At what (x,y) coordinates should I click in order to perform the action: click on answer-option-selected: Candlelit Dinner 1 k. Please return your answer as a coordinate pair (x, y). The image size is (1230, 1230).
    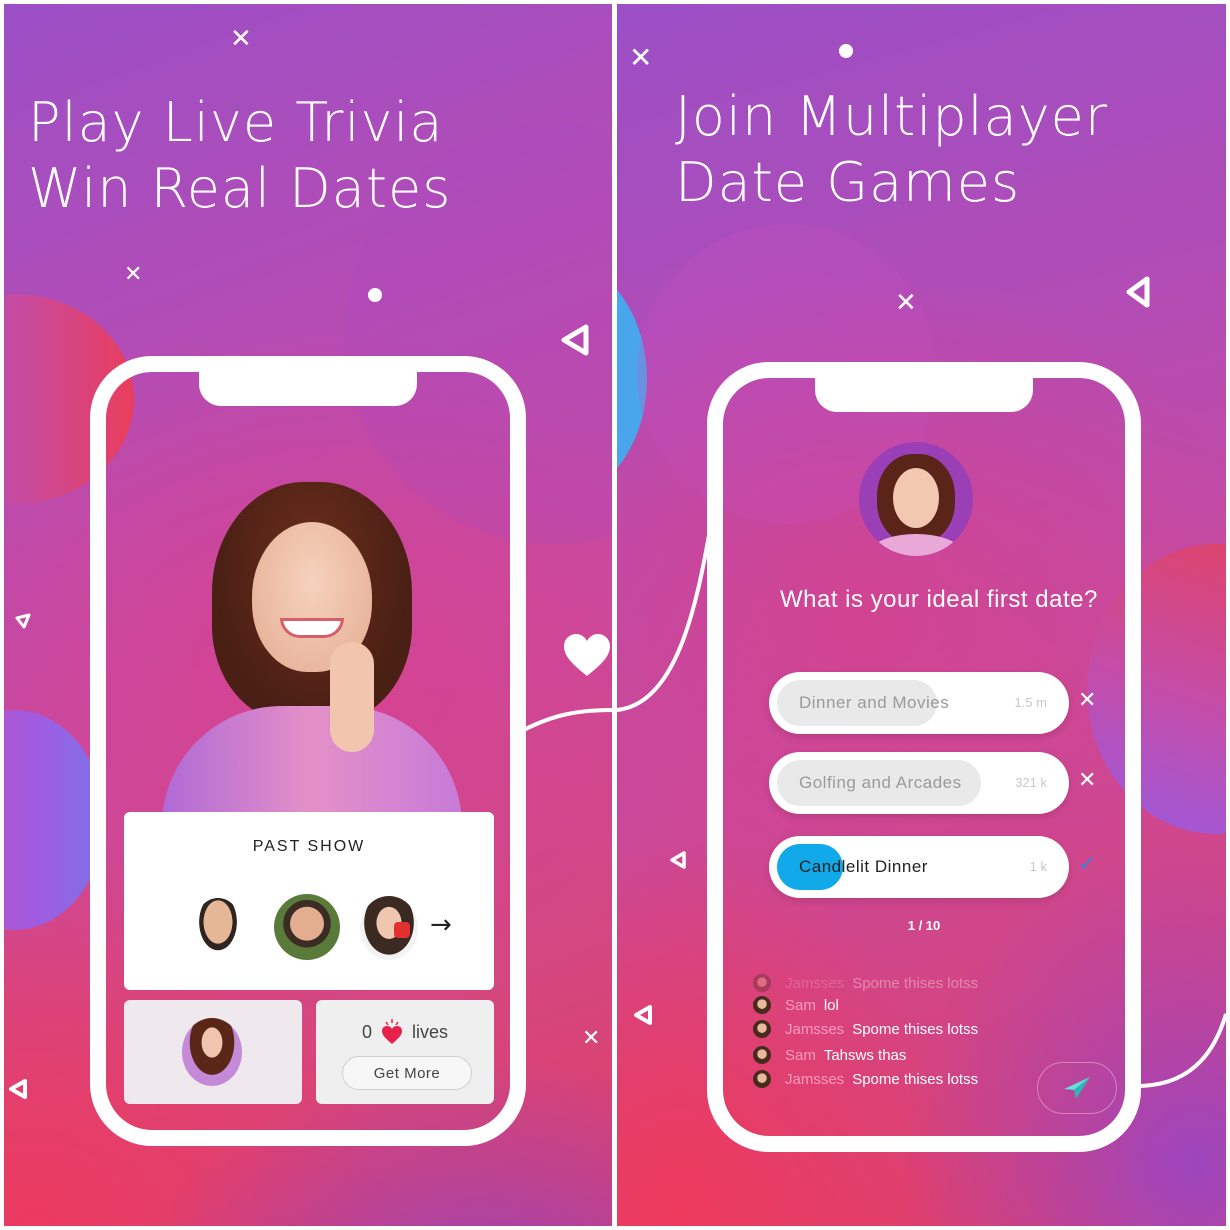
    Looking at the image, I should click on (919, 867).